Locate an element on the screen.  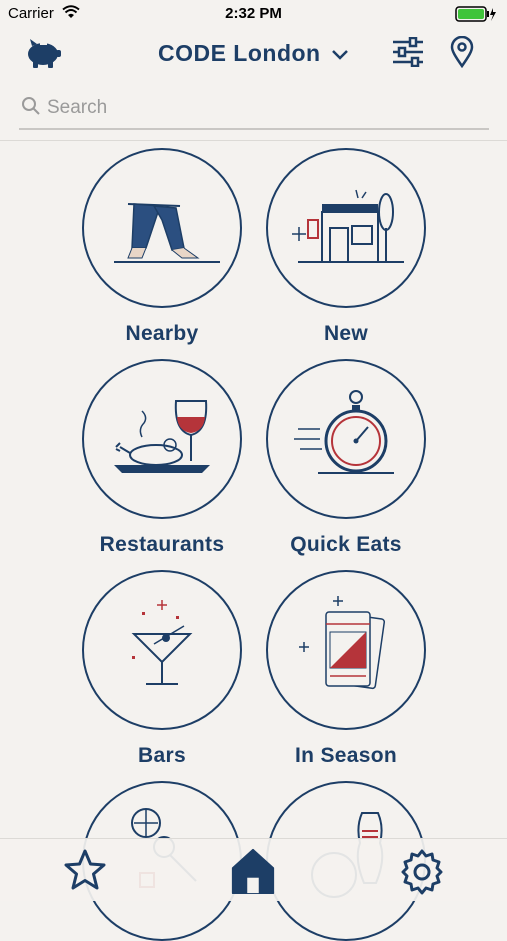
location-pin-icon is located at coordinates (462, 52).